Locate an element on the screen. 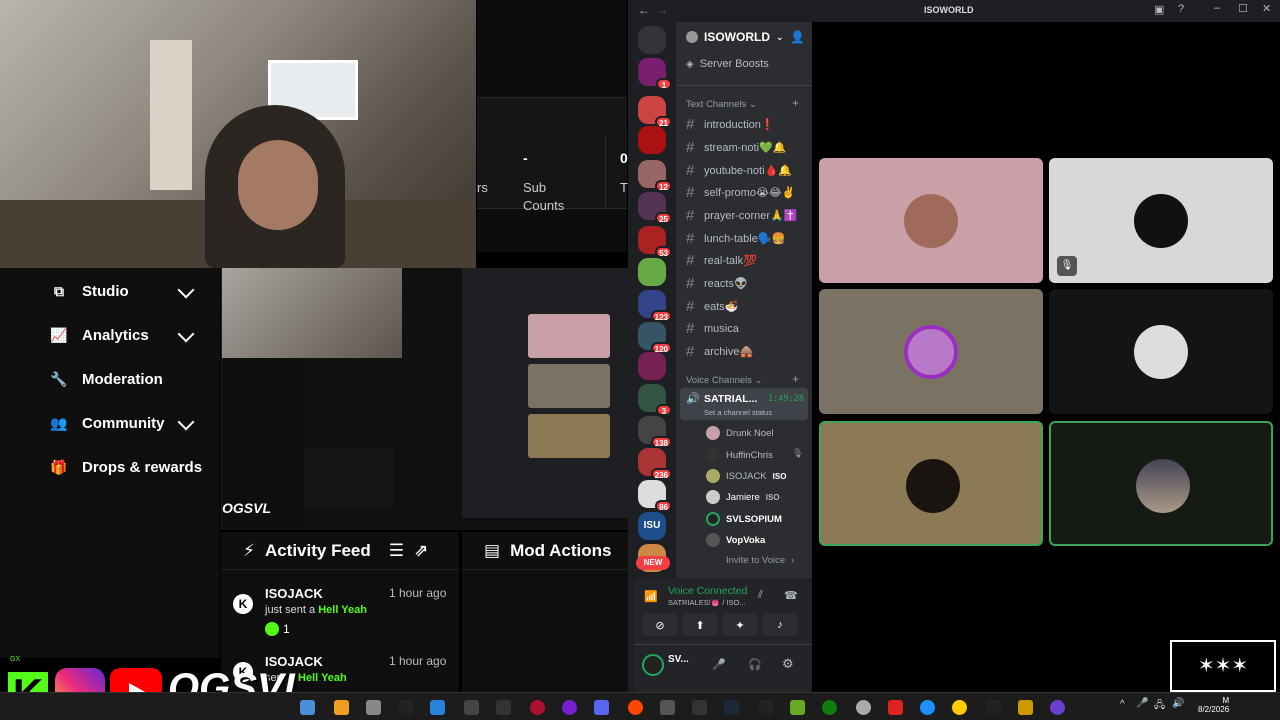  channel-archive: # archive🛖 is located at coordinates (719, 351).